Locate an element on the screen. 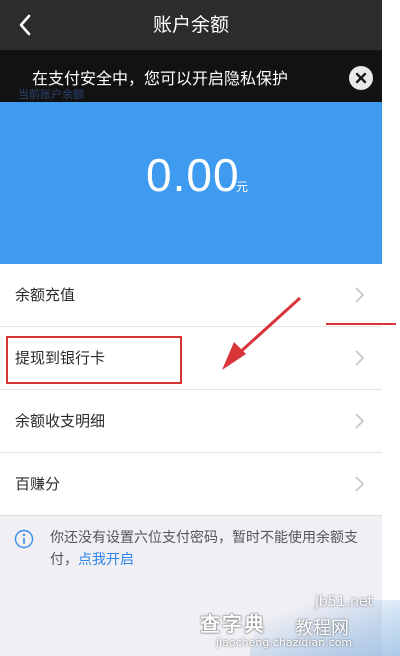  menu-item-statement: 余额收支明细 is located at coordinates (191, 421).